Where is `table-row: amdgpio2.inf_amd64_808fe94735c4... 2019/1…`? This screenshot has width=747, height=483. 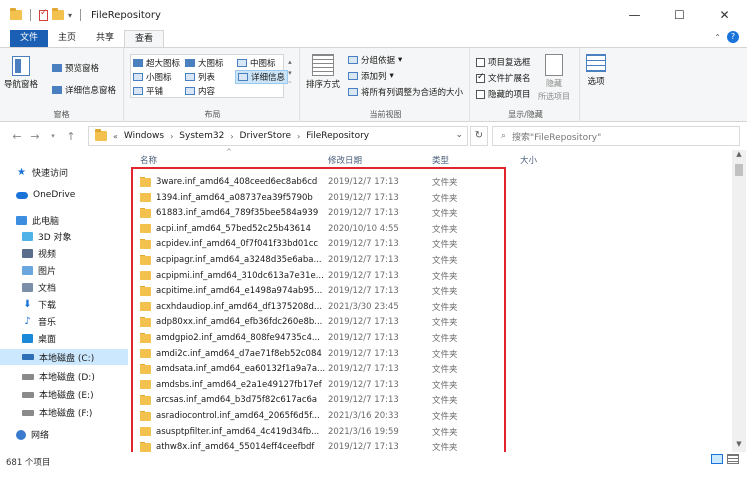 table-row: amdgpio2.inf_amd64_808fe94735c4... 2019/1… is located at coordinates (430, 338).